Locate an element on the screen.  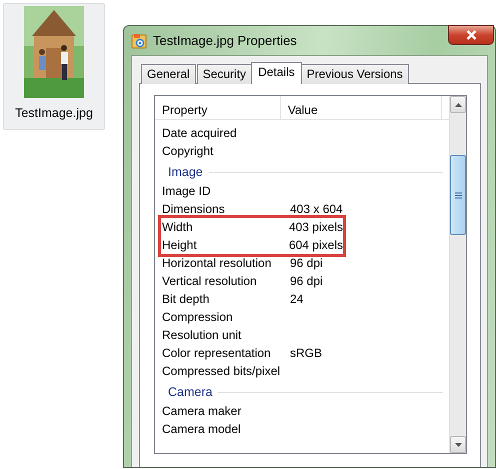
property-name: Date acquired is located at coordinates (199, 133).